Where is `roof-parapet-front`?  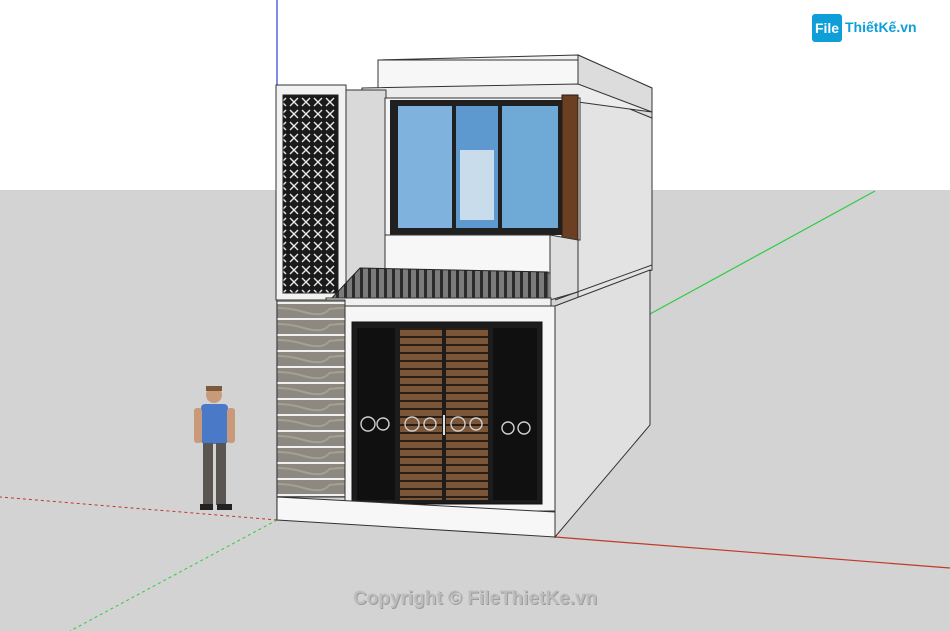 roof-parapet-front is located at coordinates (478, 74).